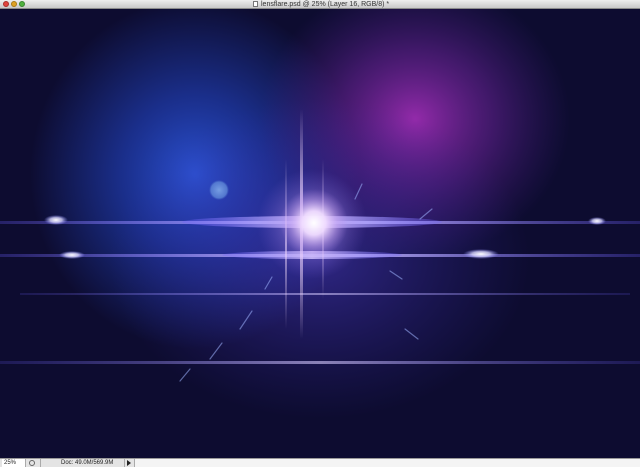 The height and width of the screenshot is (467, 640). I want to click on zoom-level-field: 25%, so click(14, 463).